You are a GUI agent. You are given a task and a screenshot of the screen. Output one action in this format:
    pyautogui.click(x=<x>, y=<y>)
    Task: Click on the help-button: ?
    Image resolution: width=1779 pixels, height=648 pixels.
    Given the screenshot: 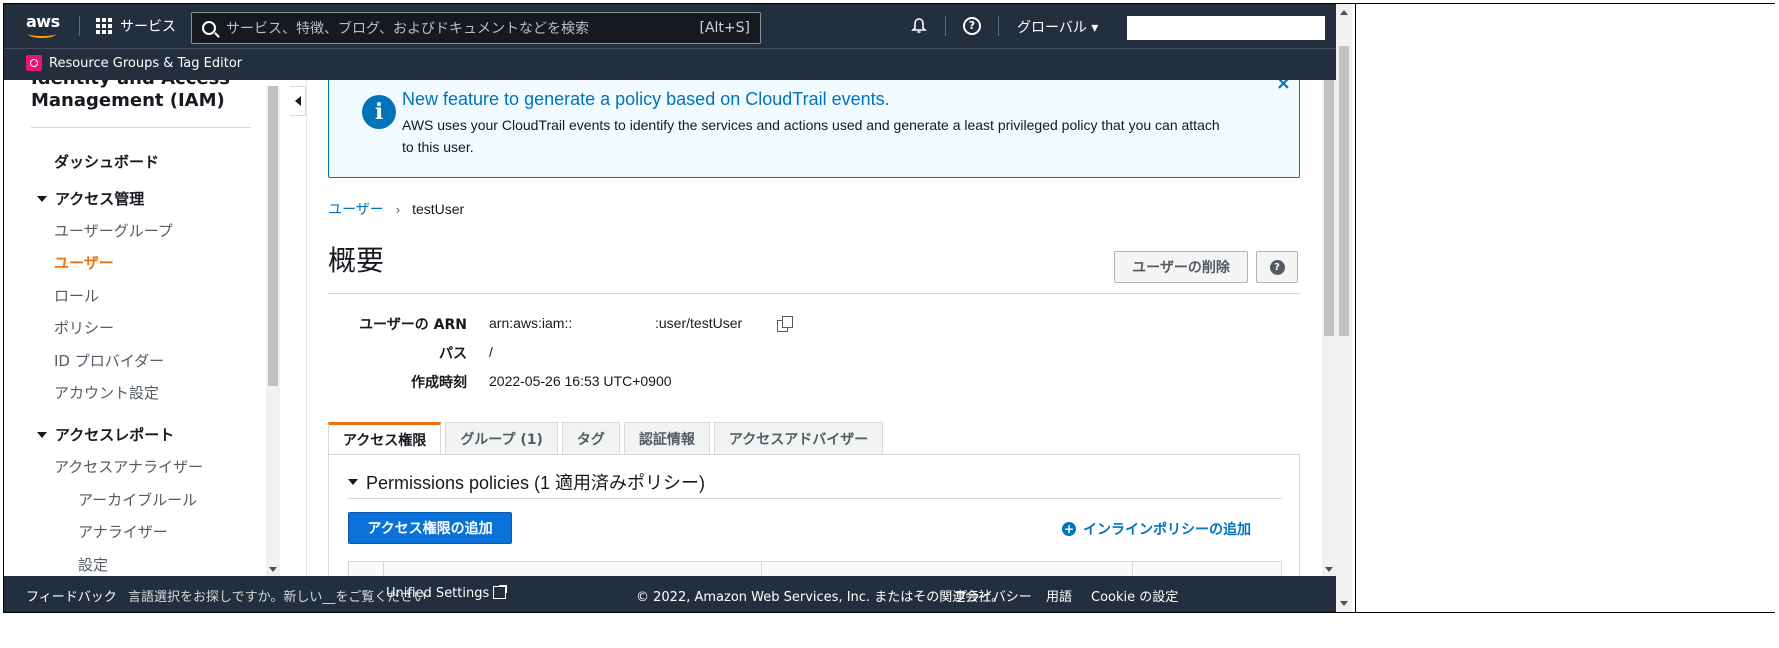 What is the action you would take?
    pyautogui.click(x=1277, y=267)
    